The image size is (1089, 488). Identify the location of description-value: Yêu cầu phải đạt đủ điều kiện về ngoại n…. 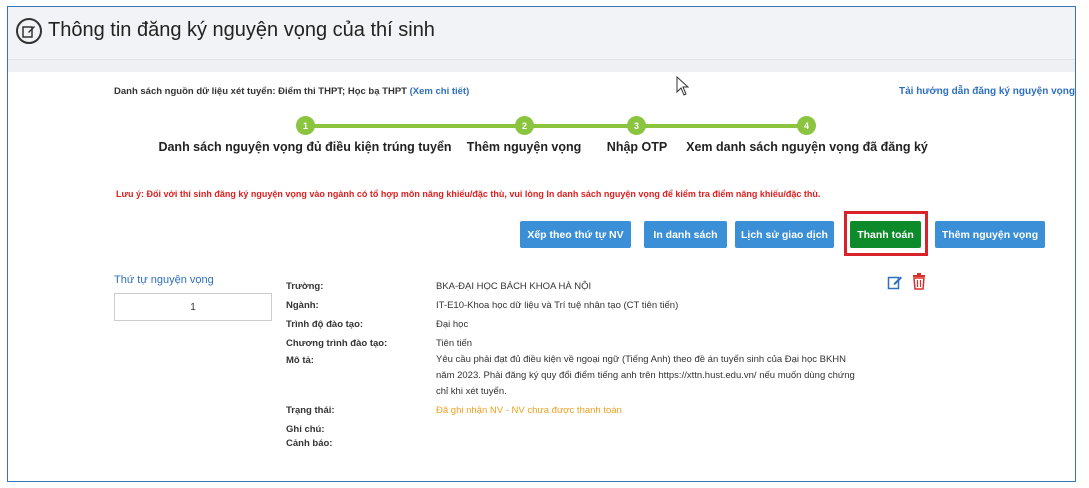
(645, 375).